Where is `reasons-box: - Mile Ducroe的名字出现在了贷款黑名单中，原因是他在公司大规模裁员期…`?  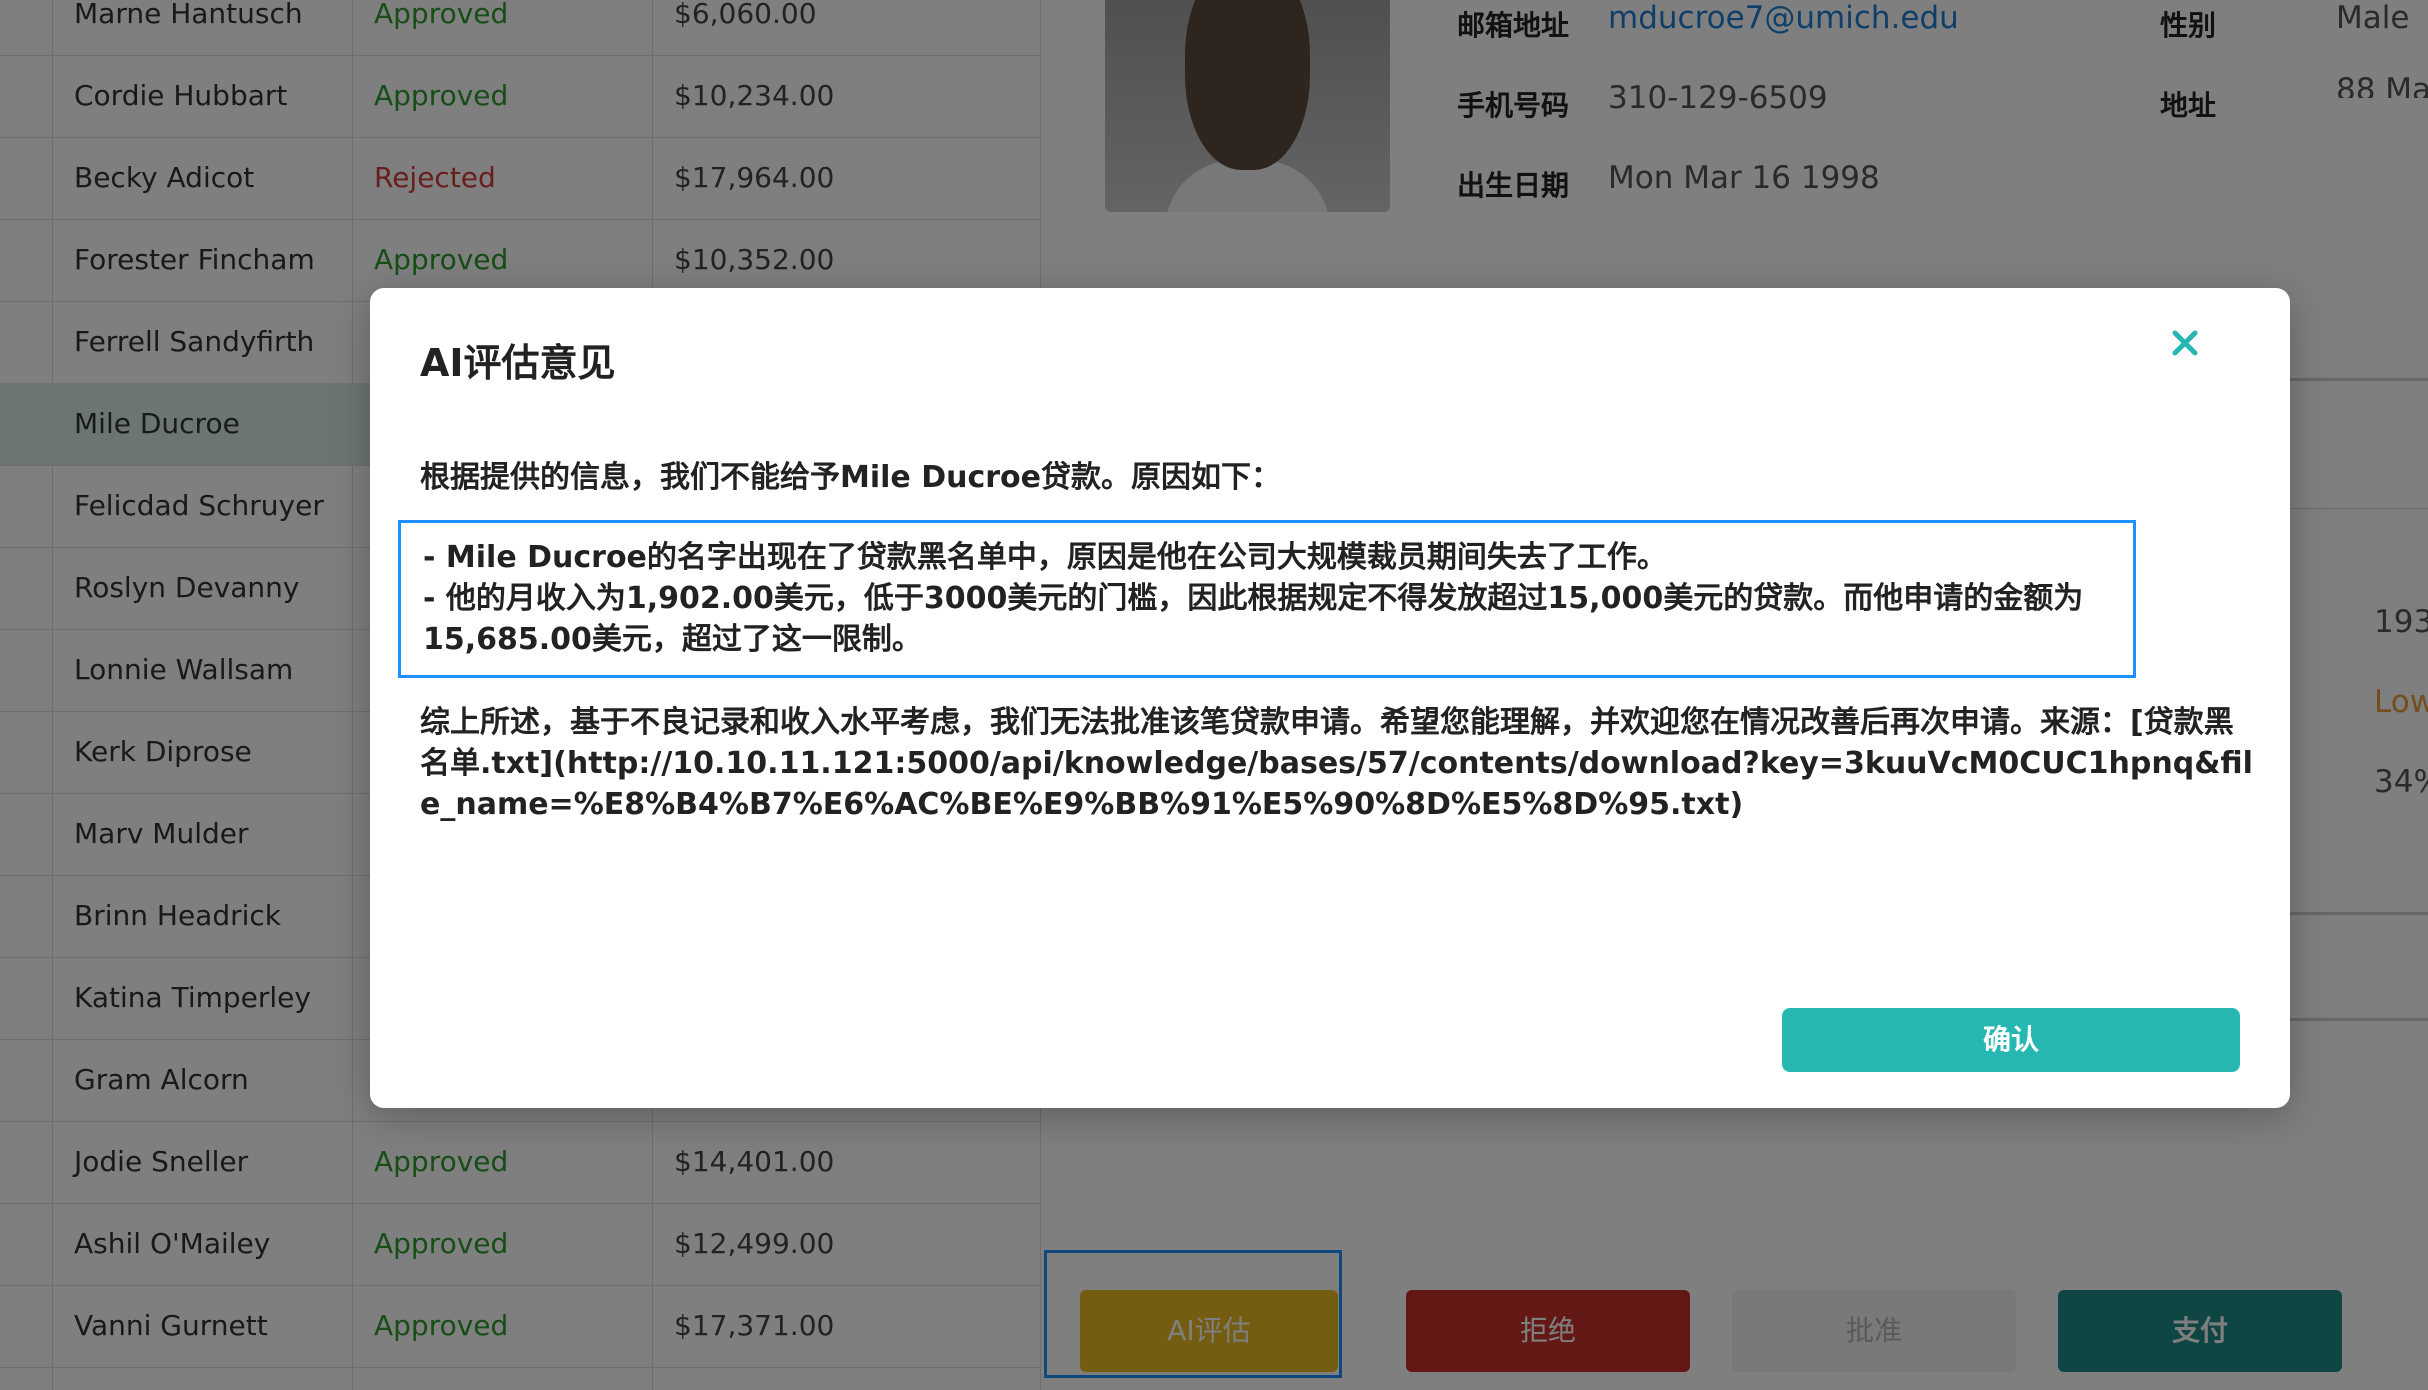
reasons-box: - Mile Ducroe的名字出现在了贷款黑名单中，原因是他在公司大规模裁员期… is located at coordinates (1267, 599).